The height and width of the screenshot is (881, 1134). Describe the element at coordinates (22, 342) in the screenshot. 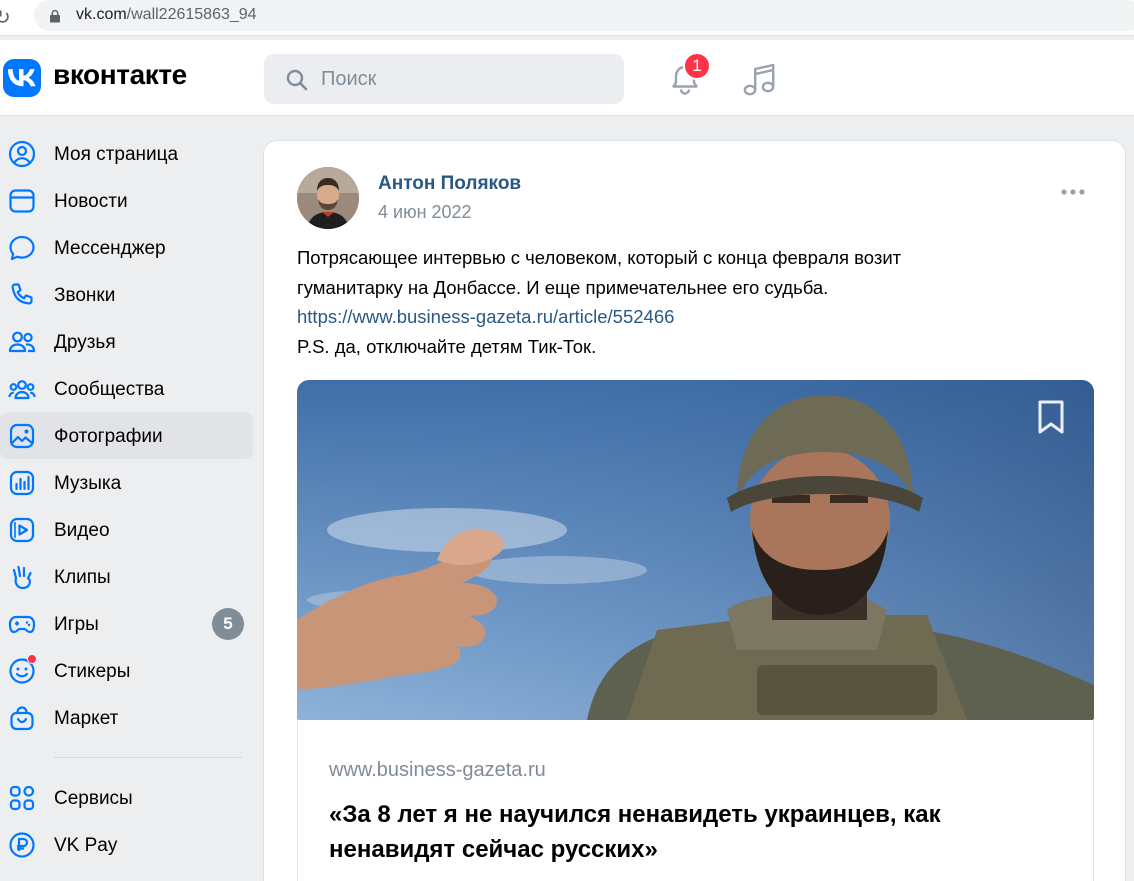

I see `friends-icon` at that location.